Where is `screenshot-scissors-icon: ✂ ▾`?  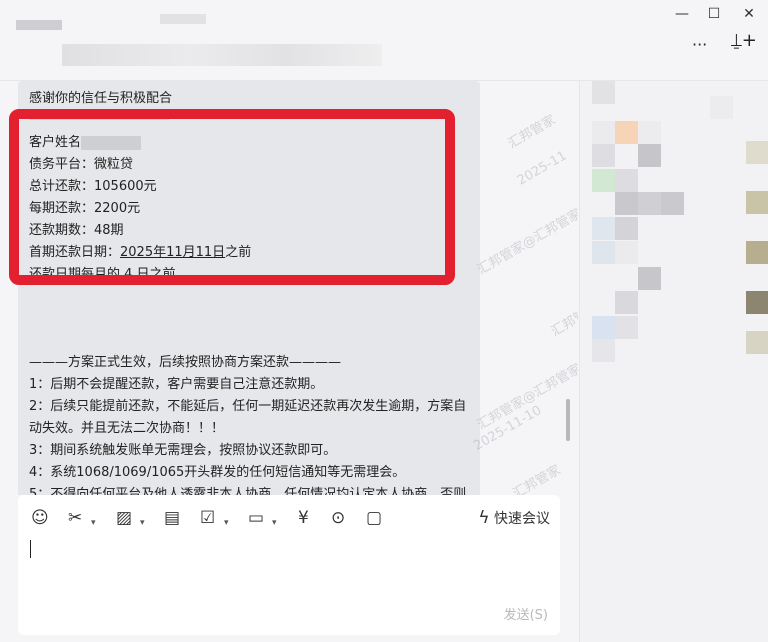
screenshot-scissors-icon: ✂ ▾ is located at coordinates (82, 518).